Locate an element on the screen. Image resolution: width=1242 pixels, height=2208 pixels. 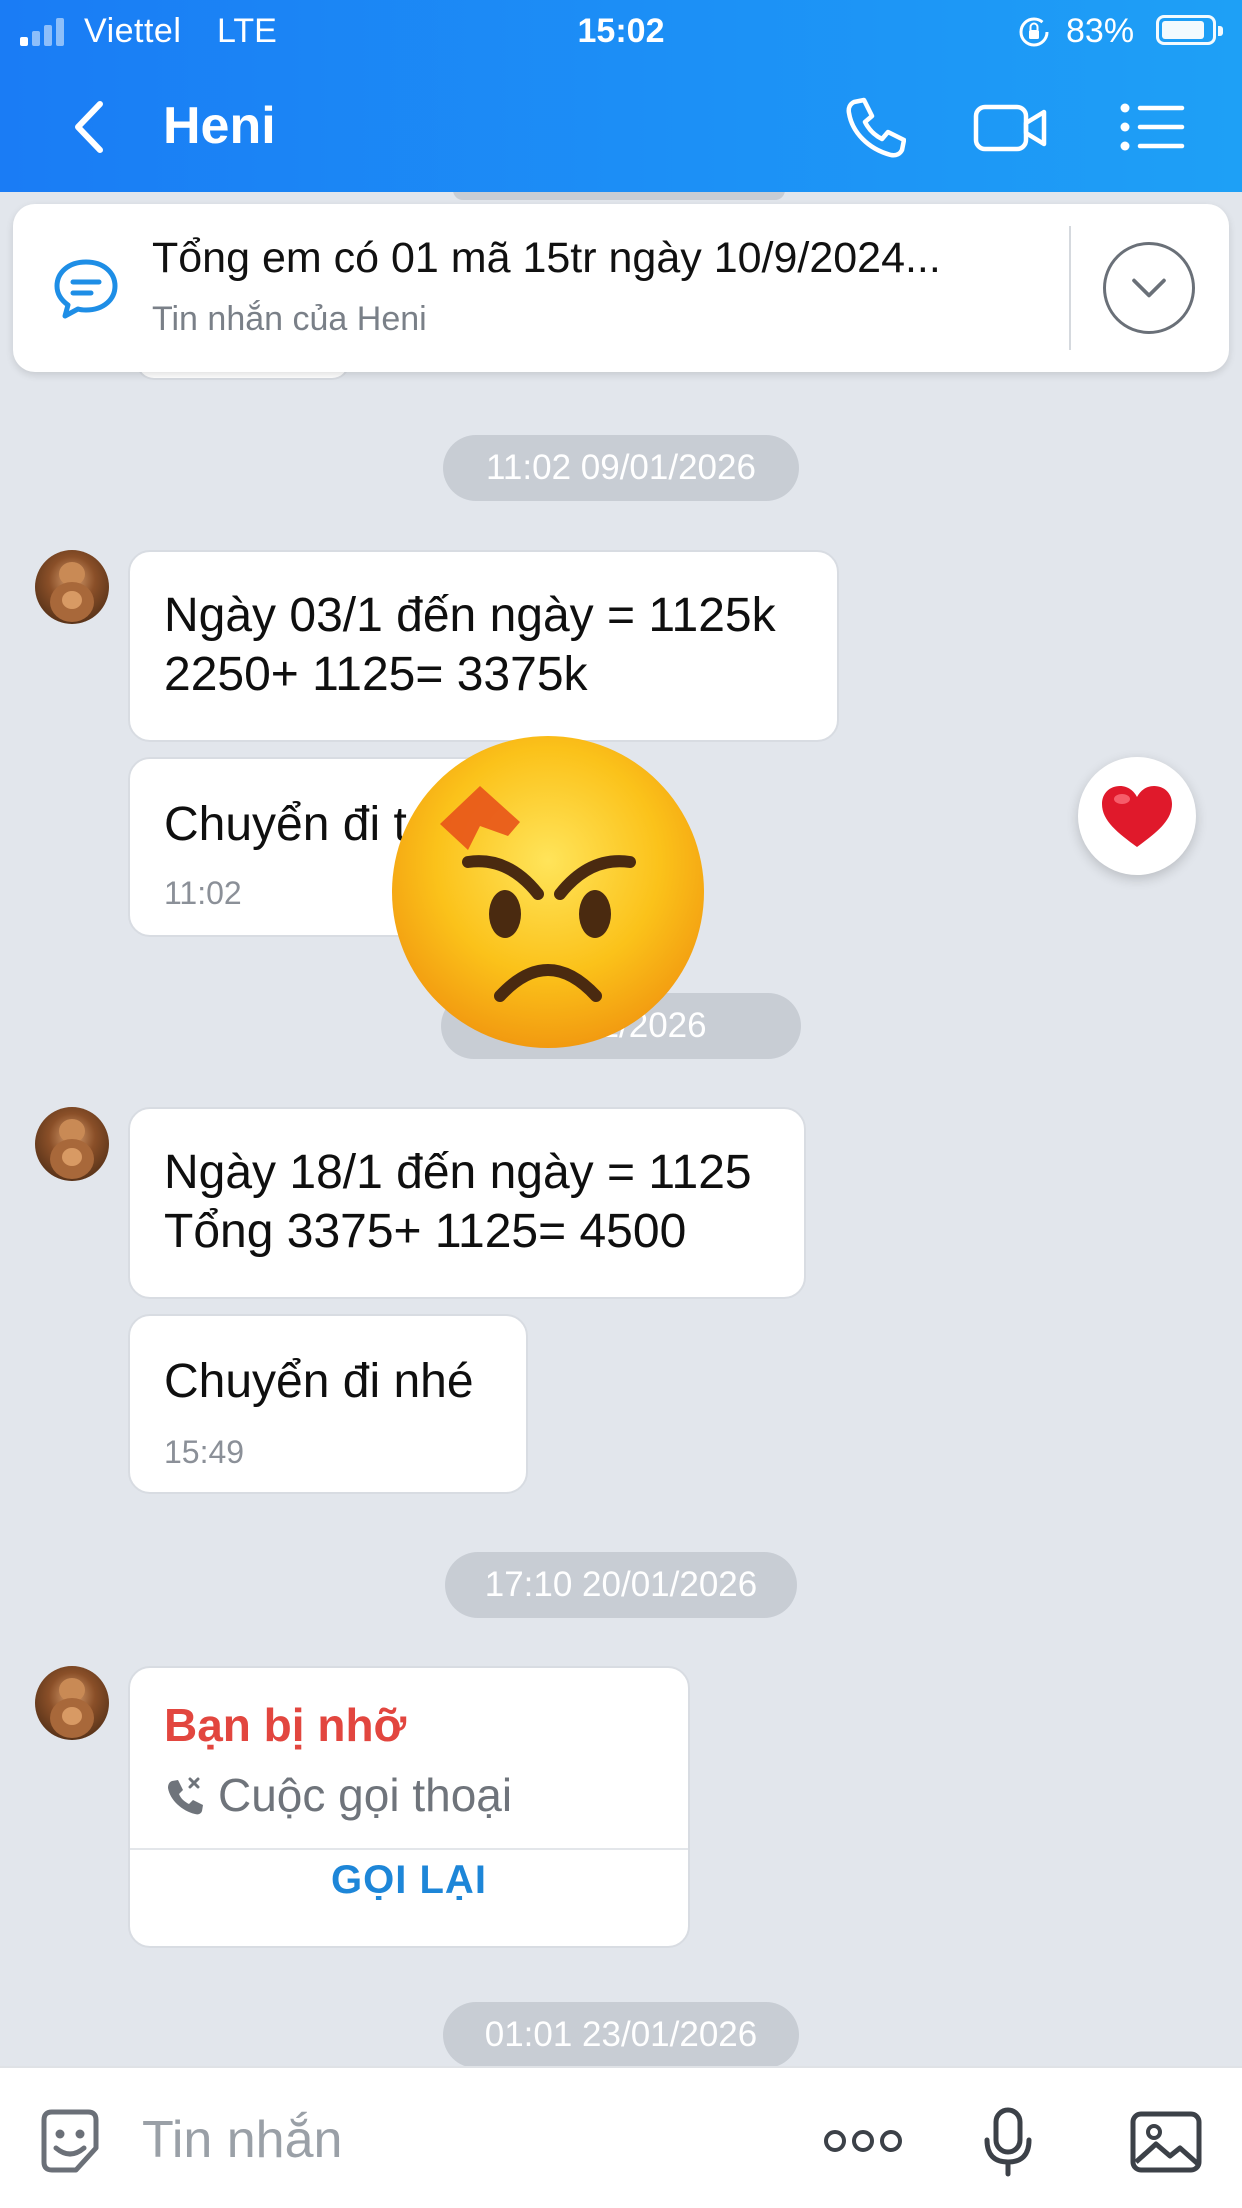
message-icon is located at coordinates (86, 289).